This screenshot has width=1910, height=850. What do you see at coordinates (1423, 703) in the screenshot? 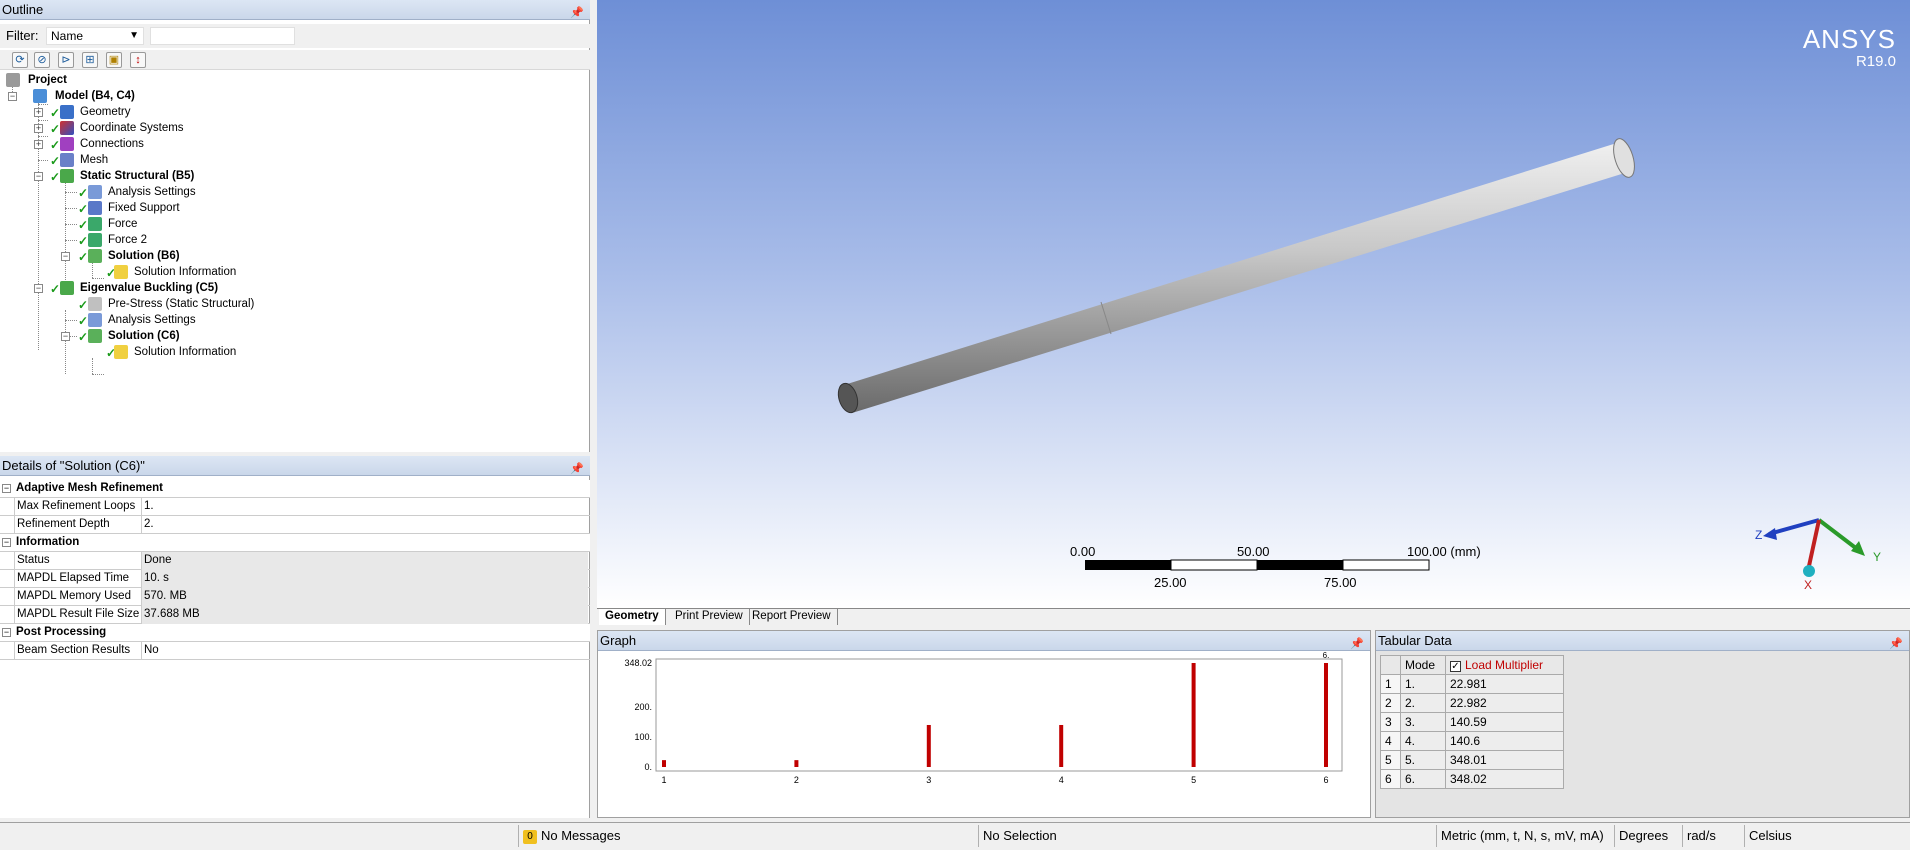
I see `mode-cell: 2.` at bounding box center [1423, 703].